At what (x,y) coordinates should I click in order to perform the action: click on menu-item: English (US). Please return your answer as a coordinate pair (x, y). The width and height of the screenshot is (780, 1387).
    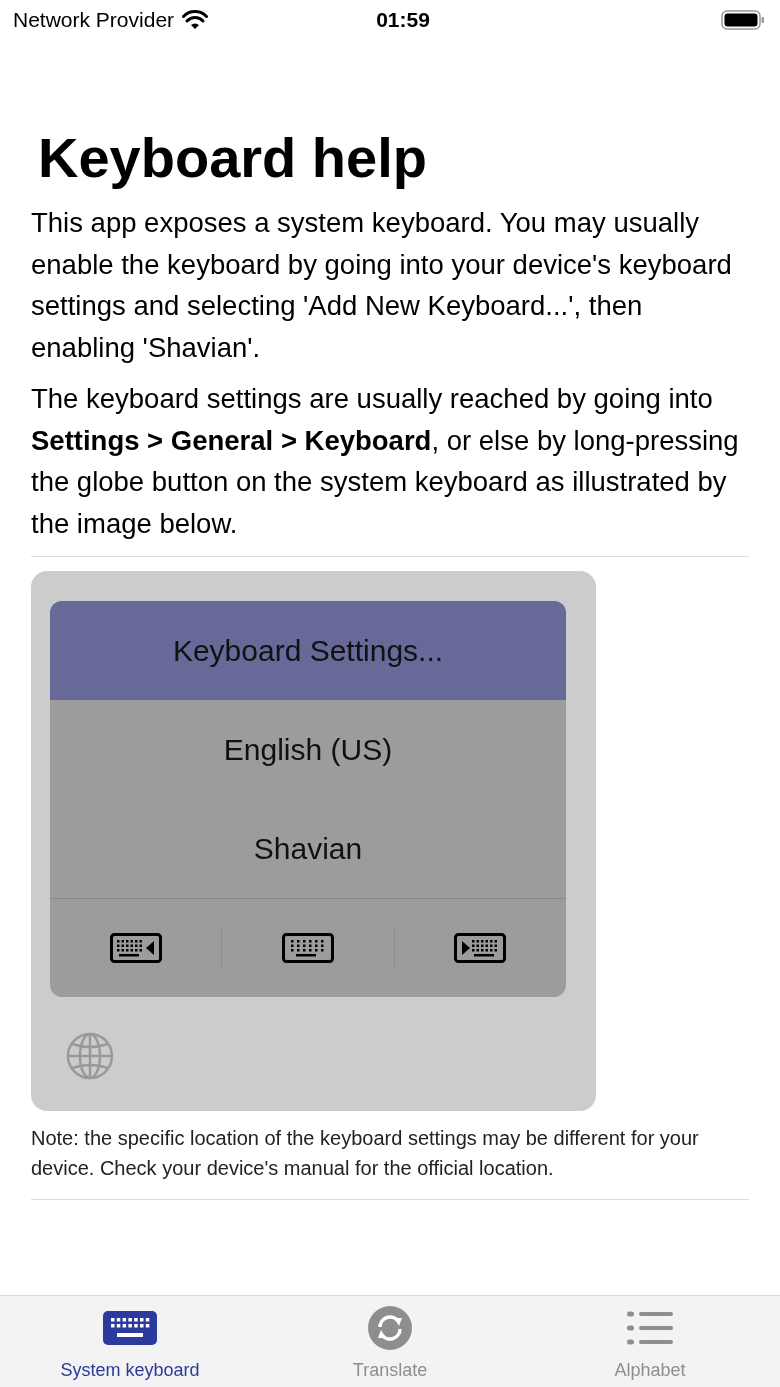
    Looking at the image, I should click on (308, 749).